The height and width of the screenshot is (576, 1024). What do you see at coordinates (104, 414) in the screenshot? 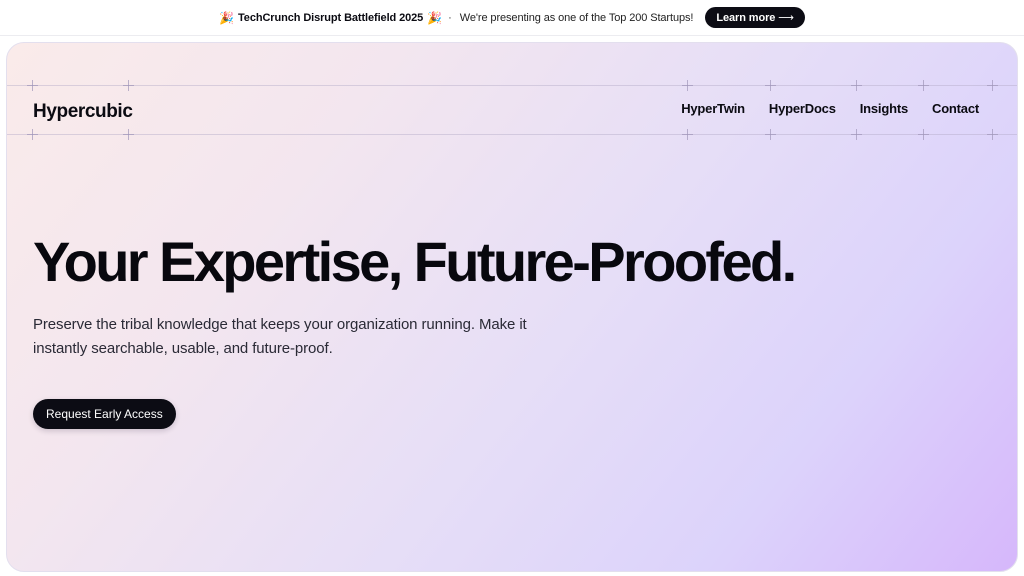
I see `request-early-access-button: Request Early Access` at bounding box center [104, 414].